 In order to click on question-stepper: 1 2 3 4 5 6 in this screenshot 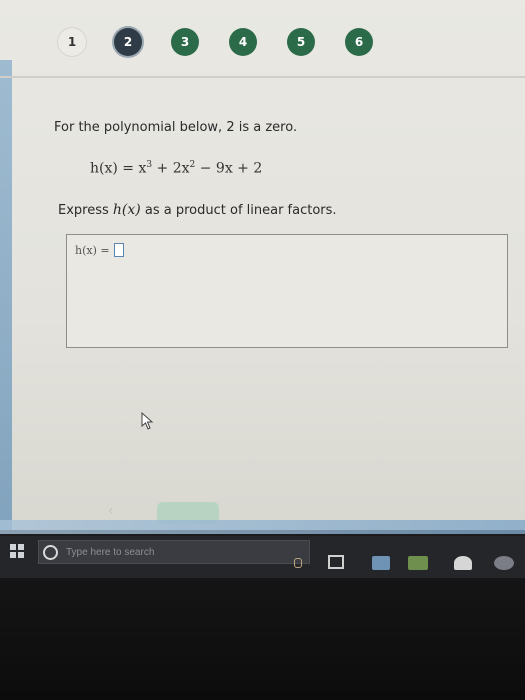, I will do `click(262, 45)`.